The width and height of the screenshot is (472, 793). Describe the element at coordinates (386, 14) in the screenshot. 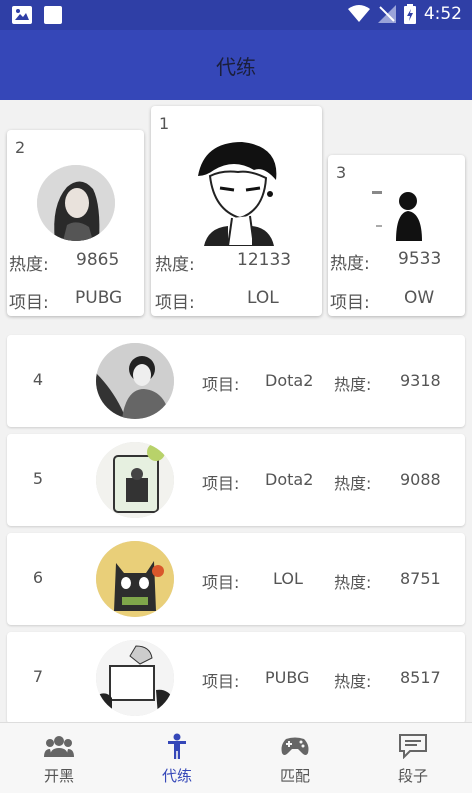

I see `no-signal-icon` at that location.